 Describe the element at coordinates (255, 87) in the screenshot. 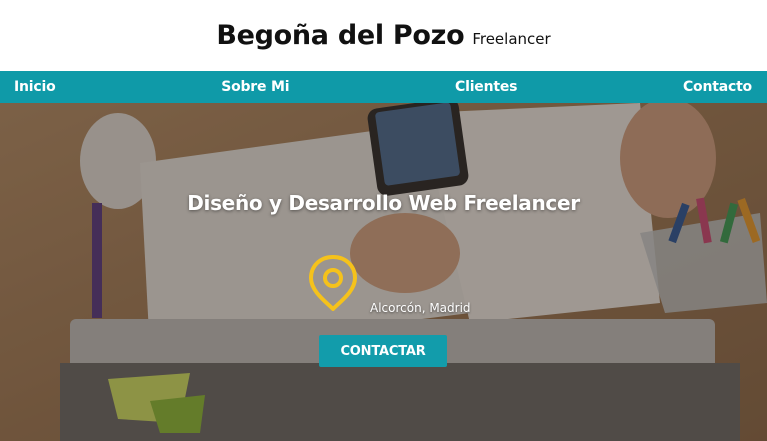

I see `nav-item-sobre-mi: Sobre Mi` at that location.